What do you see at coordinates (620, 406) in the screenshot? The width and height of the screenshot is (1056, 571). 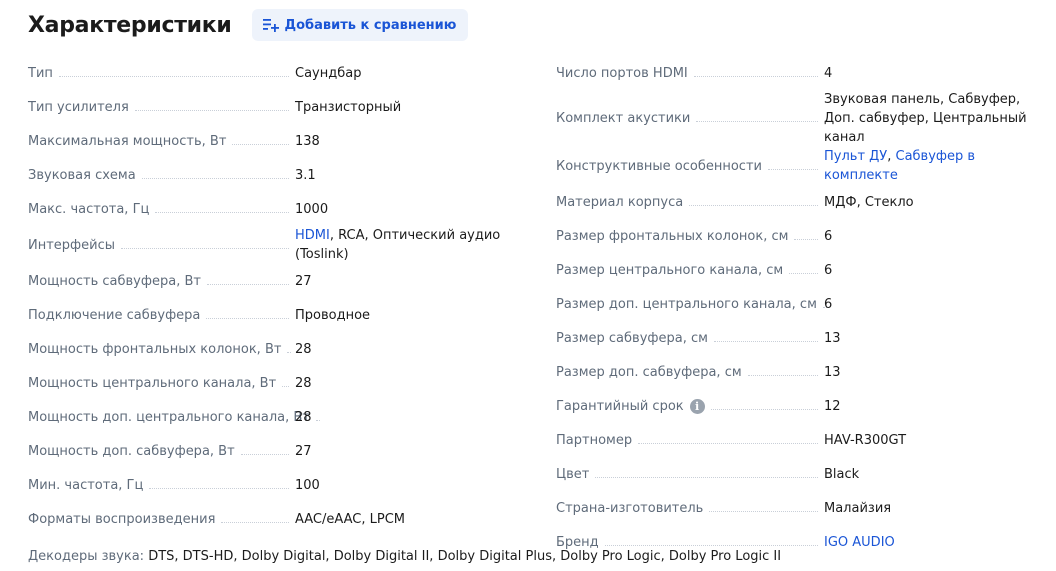 I see `spec-key: Гарантийный срок` at bounding box center [620, 406].